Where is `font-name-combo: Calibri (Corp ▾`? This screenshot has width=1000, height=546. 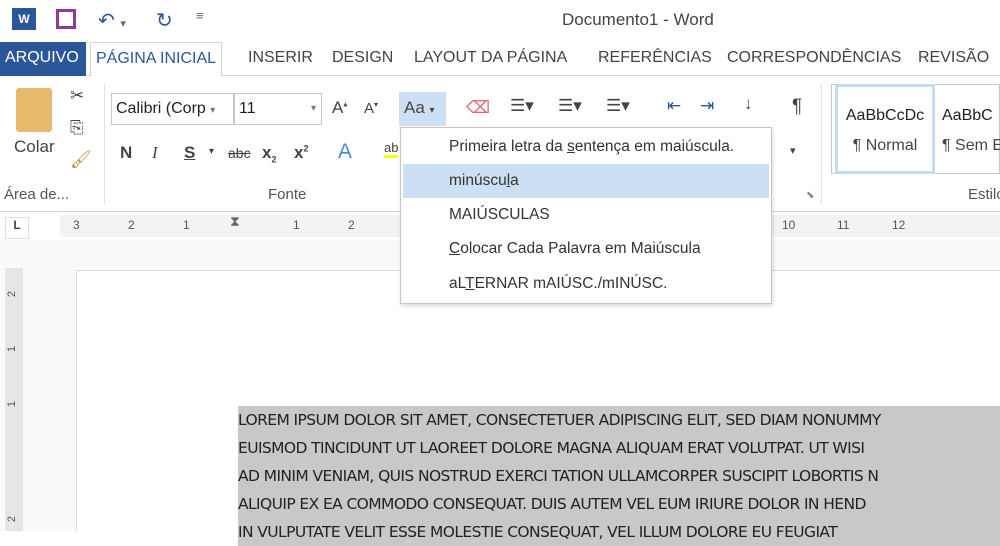 font-name-combo: Calibri (Corp ▾ is located at coordinates (172, 109).